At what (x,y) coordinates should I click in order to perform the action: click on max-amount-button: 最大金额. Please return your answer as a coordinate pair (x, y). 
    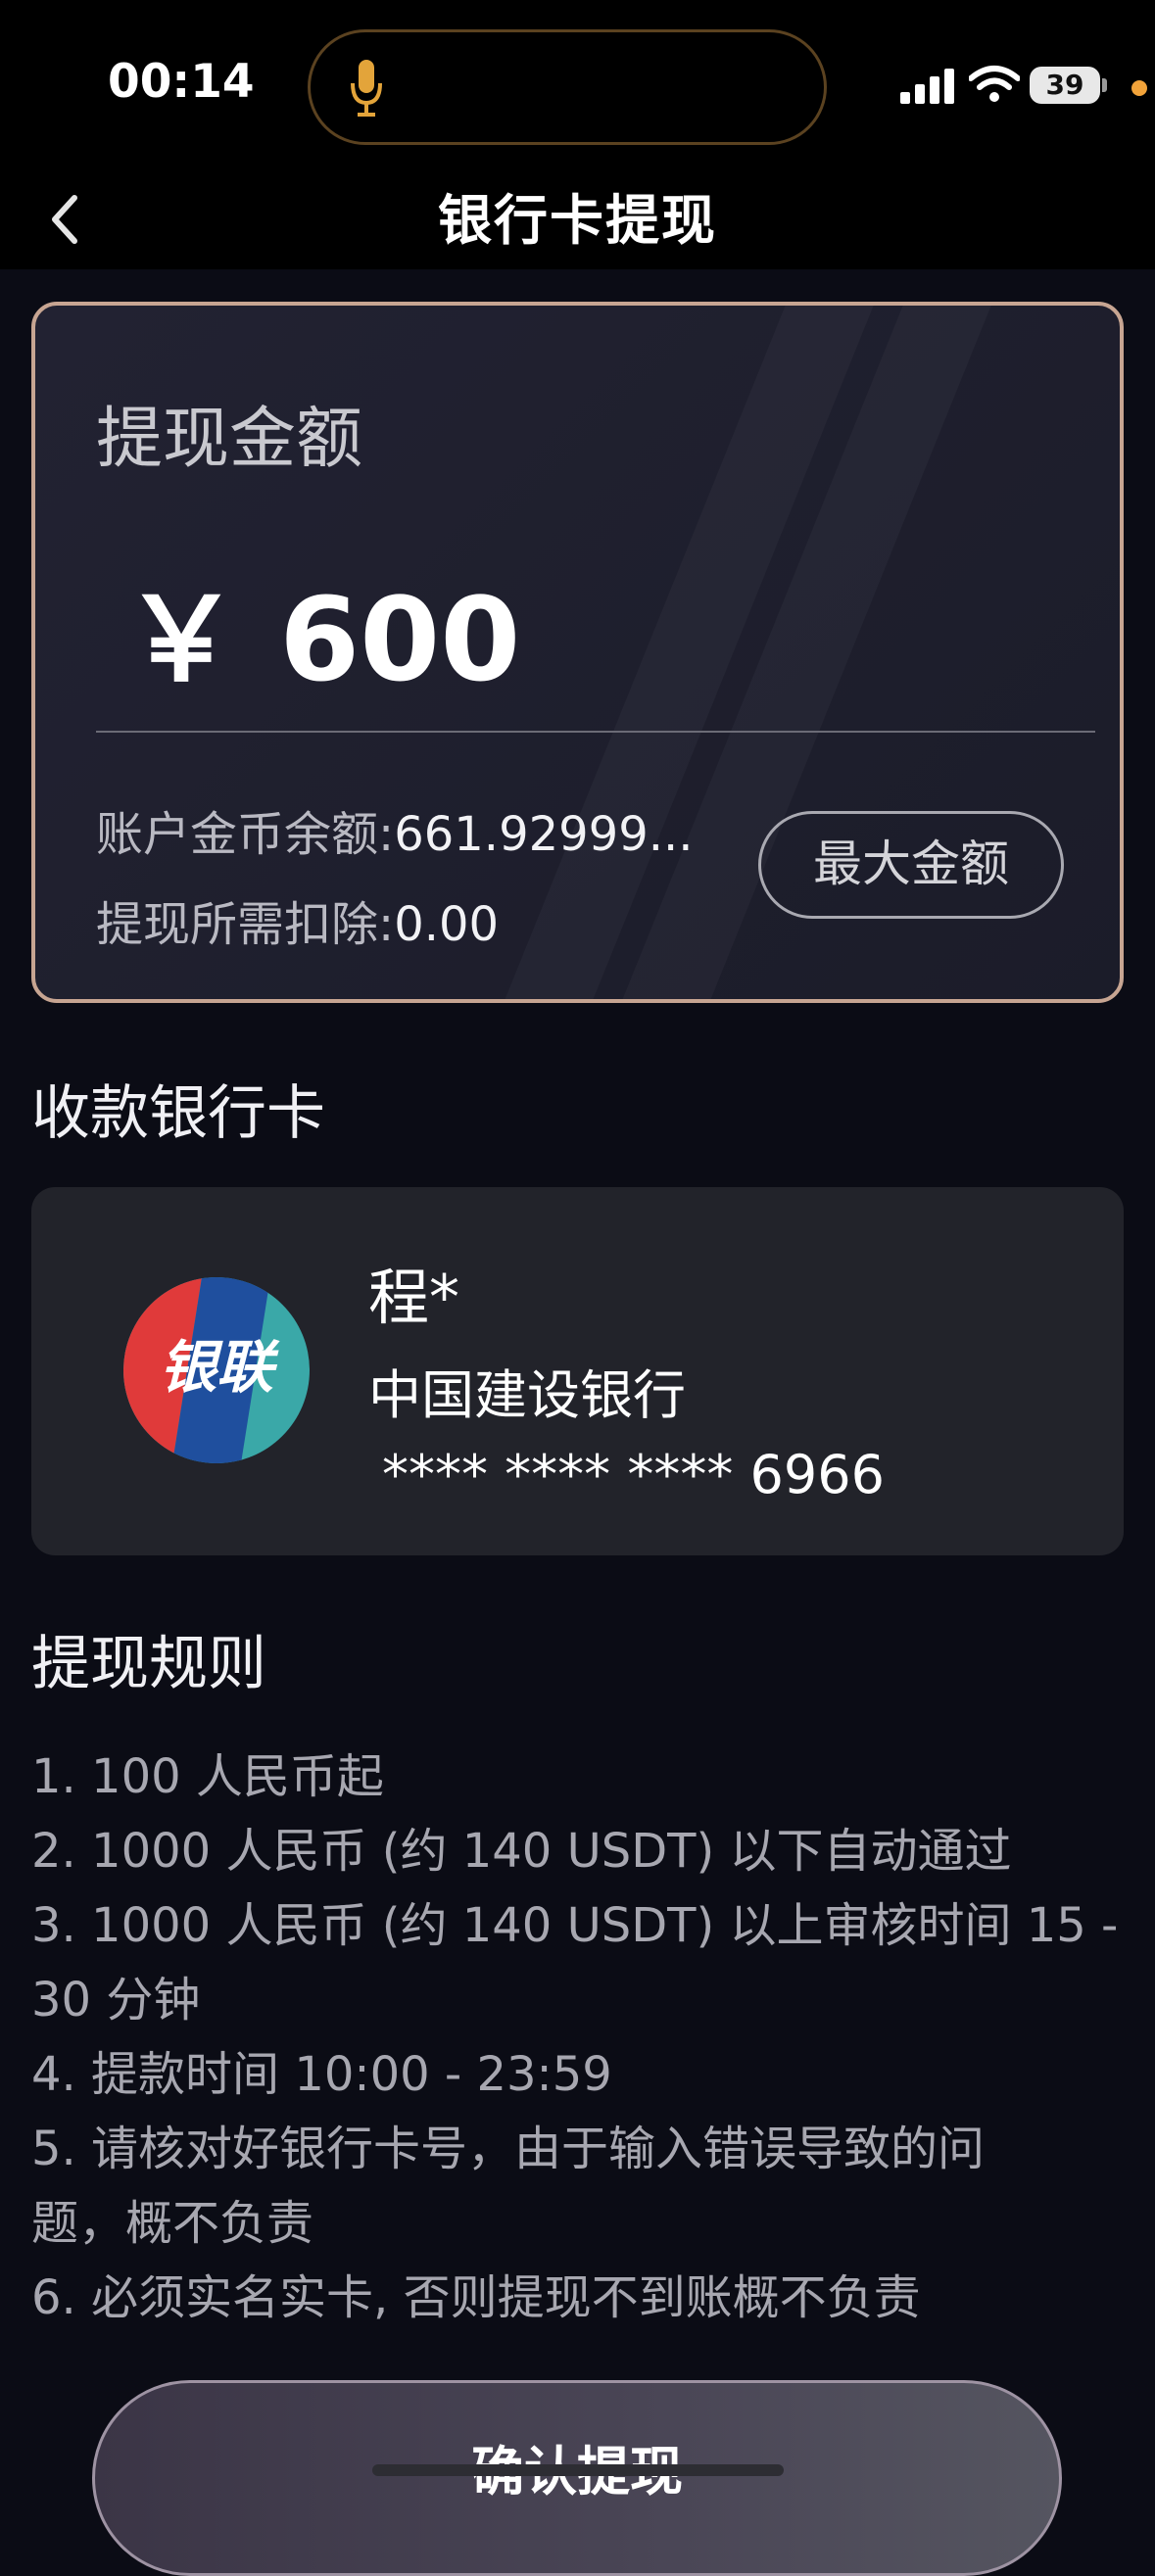
    Looking at the image, I should click on (911, 865).